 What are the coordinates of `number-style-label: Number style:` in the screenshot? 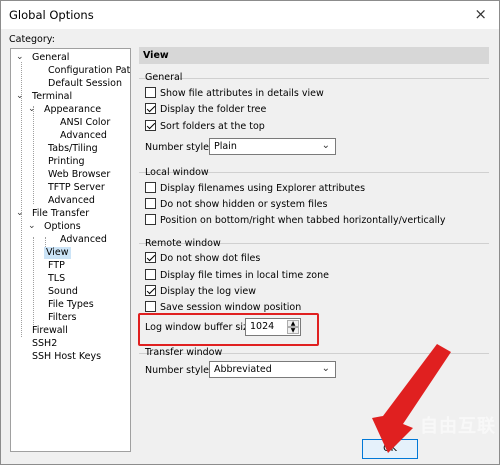 It's located at (179, 147).